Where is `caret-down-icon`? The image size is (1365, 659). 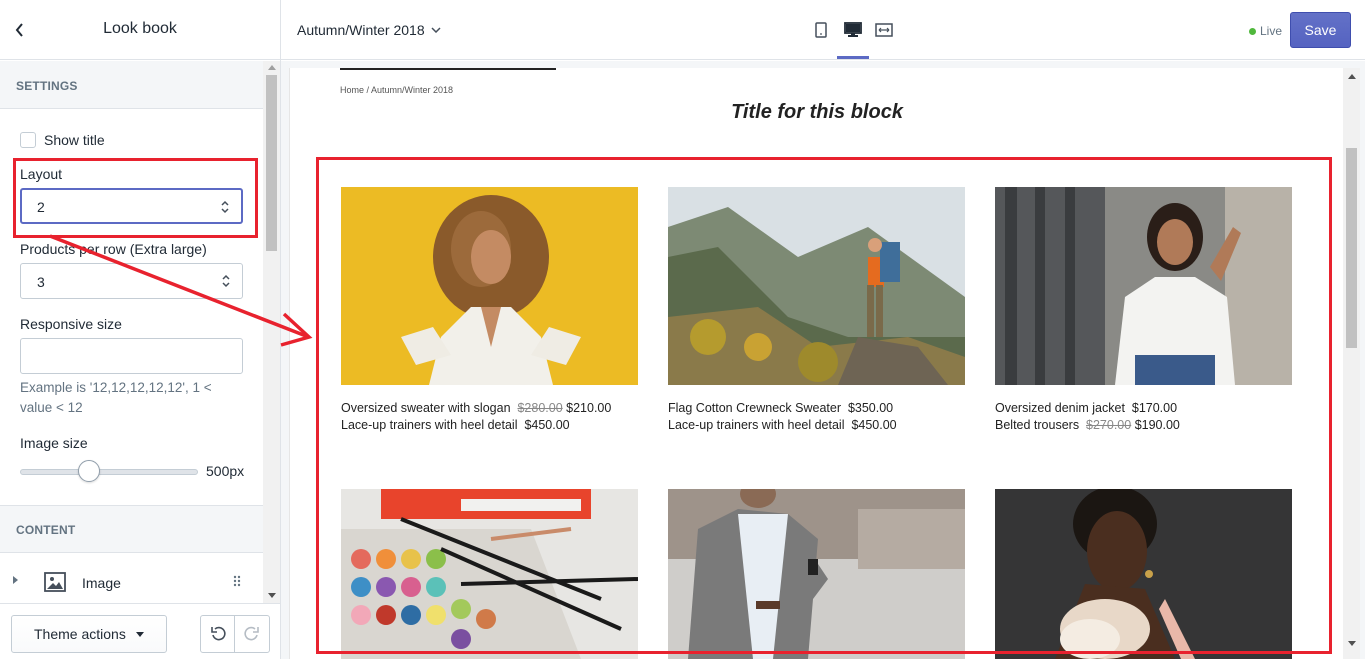 caret-down-icon is located at coordinates (139, 634).